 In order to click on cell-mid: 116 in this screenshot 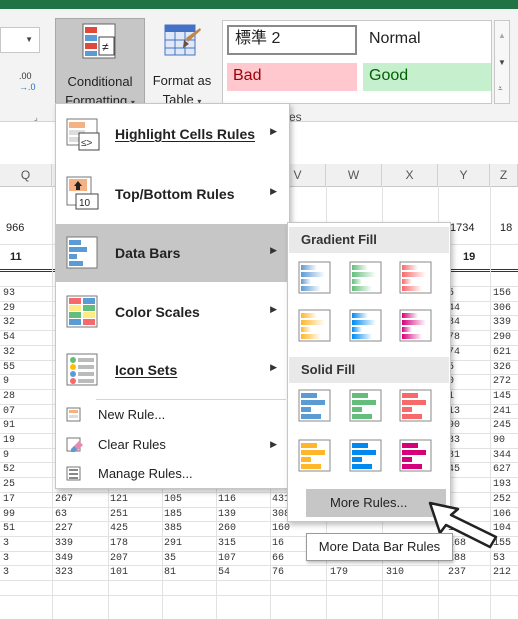, I will do `click(227, 500)`.